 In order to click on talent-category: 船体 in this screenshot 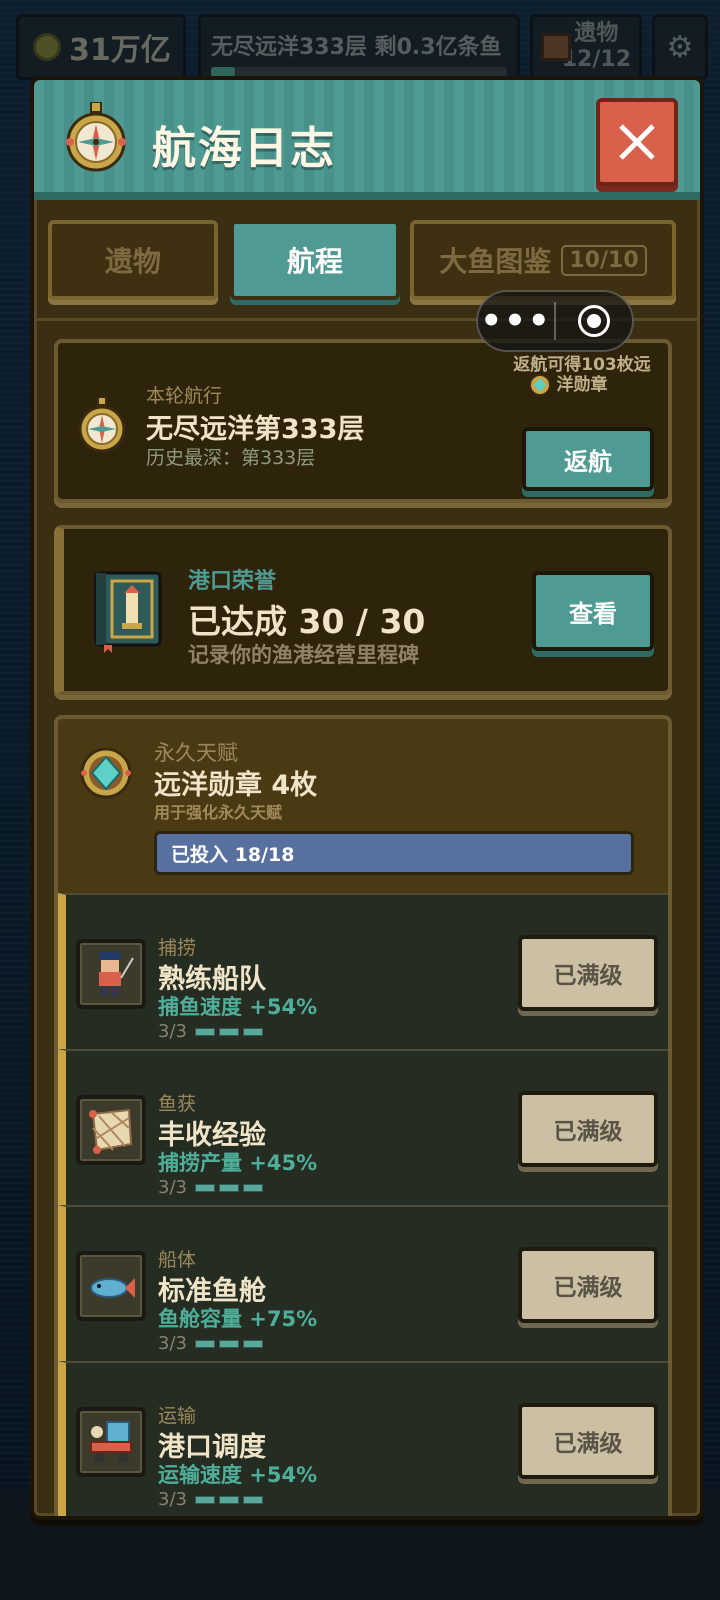, I will do `click(177, 1260)`.